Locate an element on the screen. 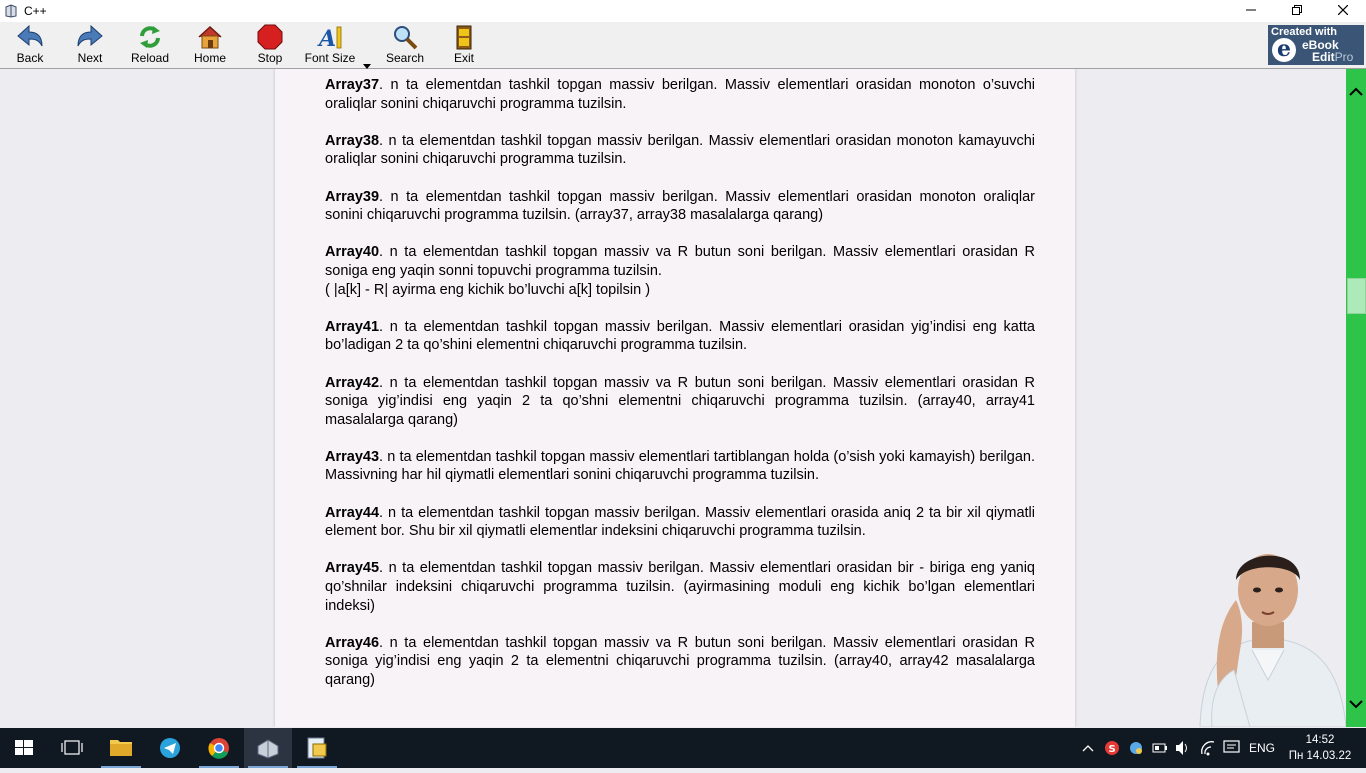 The image size is (1366, 773). minimize-button is located at coordinates (1251, 11).